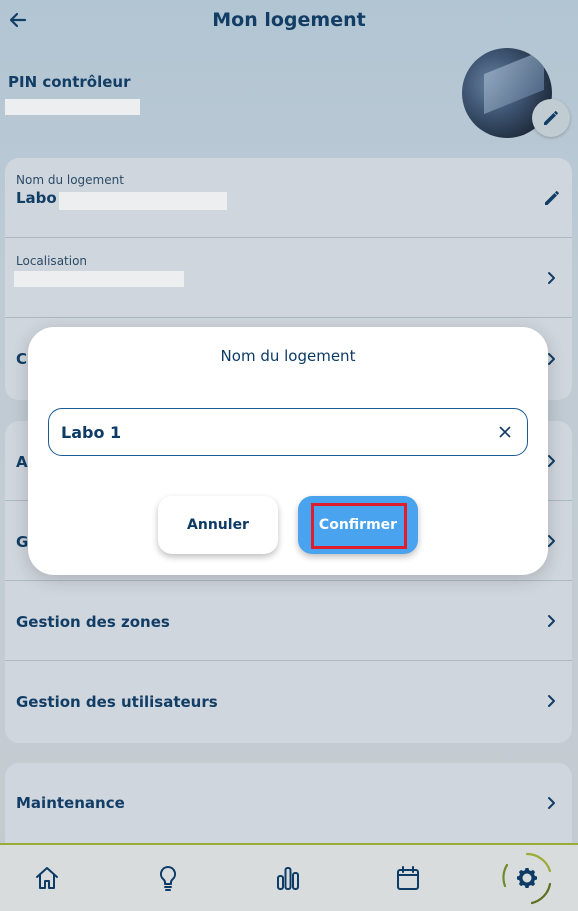 This screenshot has width=578, height=911. What do you see at coordinates (358, 525) in the screenshot?
I see `confirm-button: Confirmer` at bounding box center [358, 525].